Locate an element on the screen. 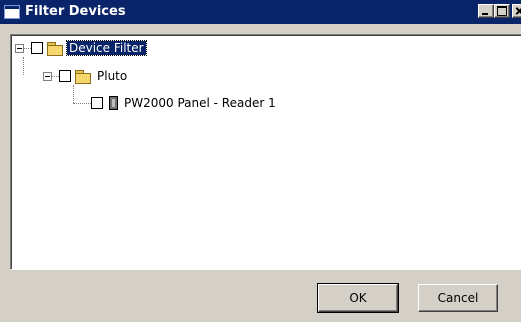  tree-node-device-filter: Device Filter is located at coordinates (81, 48).